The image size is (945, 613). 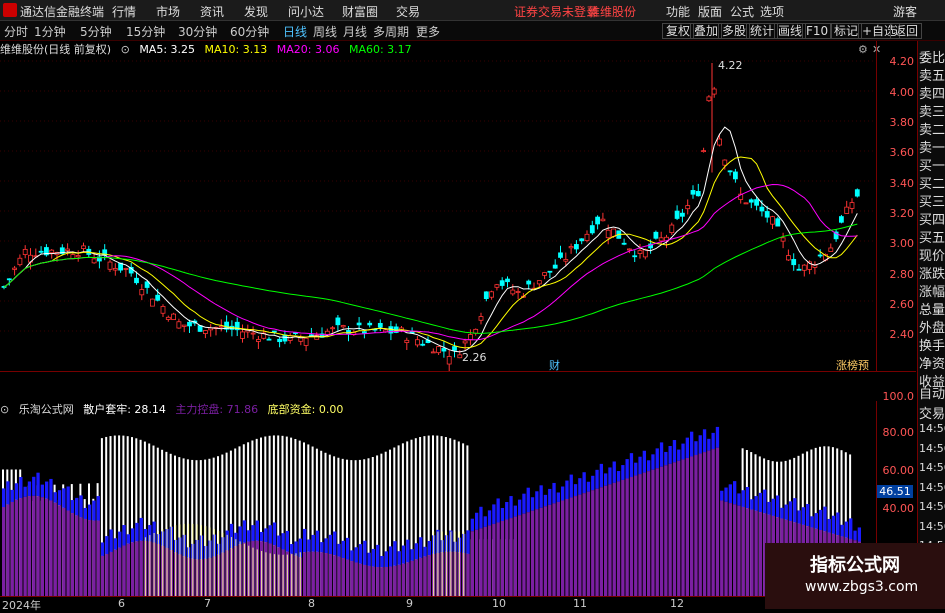 What do you see at coordinates (855, 565) in the screenshot?
I see `watermark-title: 指标公式网` at bounding box center [855, 565].